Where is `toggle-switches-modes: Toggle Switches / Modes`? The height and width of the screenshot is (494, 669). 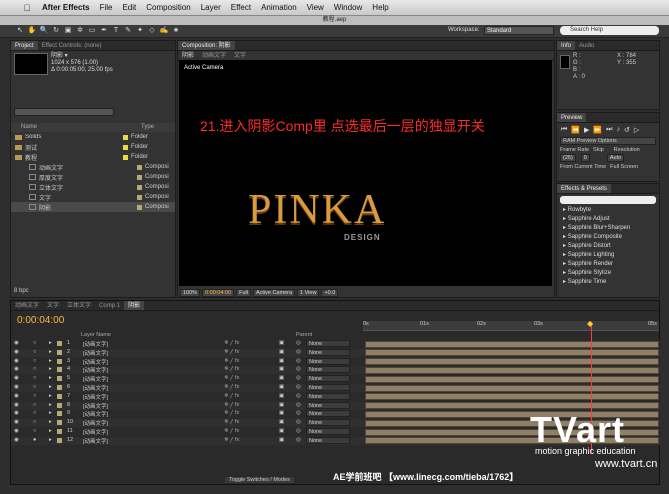 toggle-switches-modes: Toggle Switches / Modes is located at coordinates (259, 480).